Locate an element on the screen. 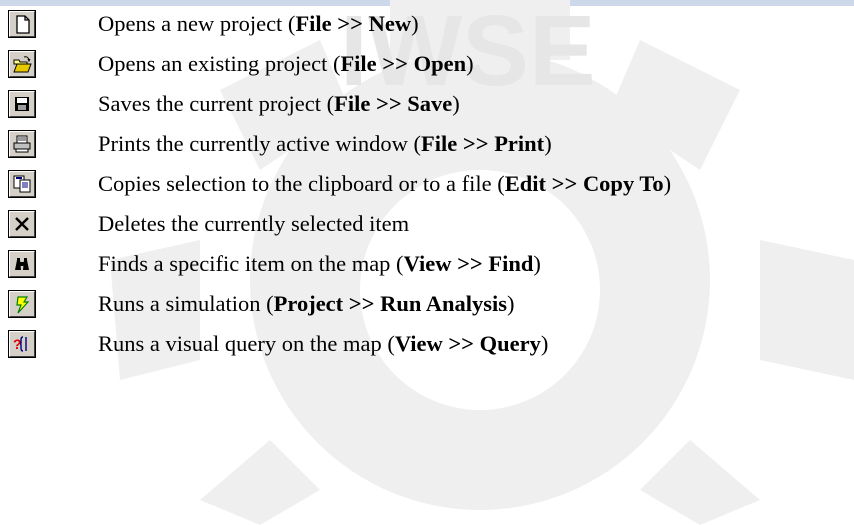 This screenshot has width=854, height=525. row-description: Saves the current project (File >> Save) is located at coordinates (279, 104).